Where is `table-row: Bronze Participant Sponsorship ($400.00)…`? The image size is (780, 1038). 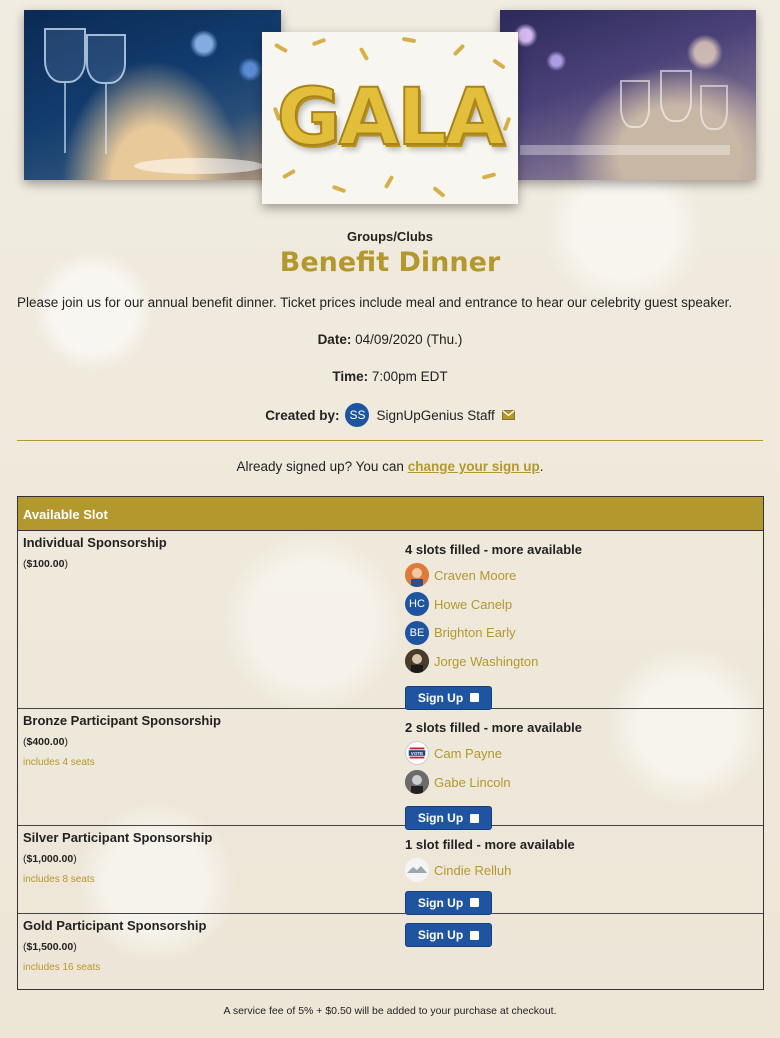 table-row: Bronze Participant Sponsorship ($400.00)… is located at coordinates (390, 770).